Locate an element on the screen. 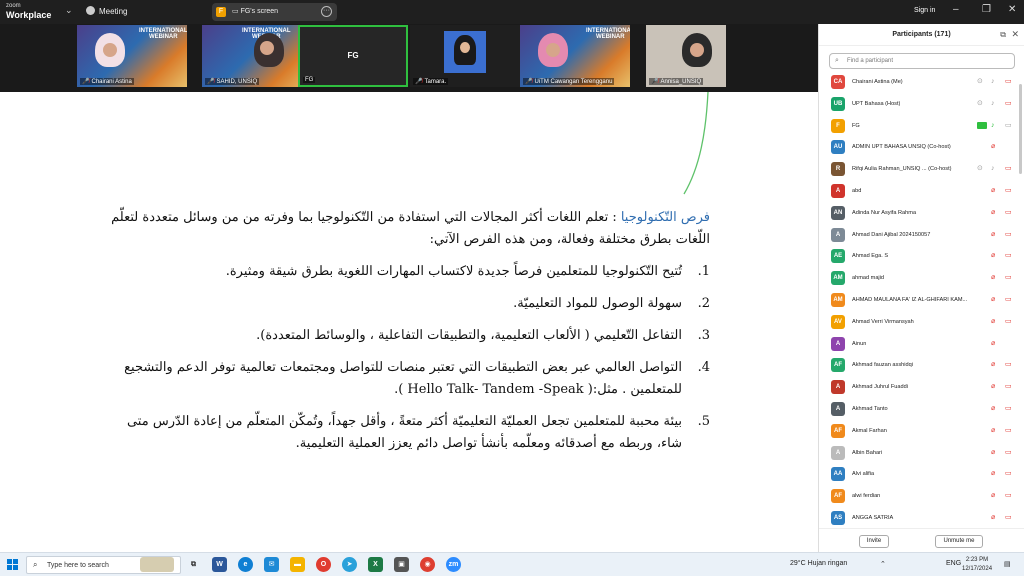 The width and height of the screenshot is (1024, 576). opera-icon: O is located at coordinates (323, 564).